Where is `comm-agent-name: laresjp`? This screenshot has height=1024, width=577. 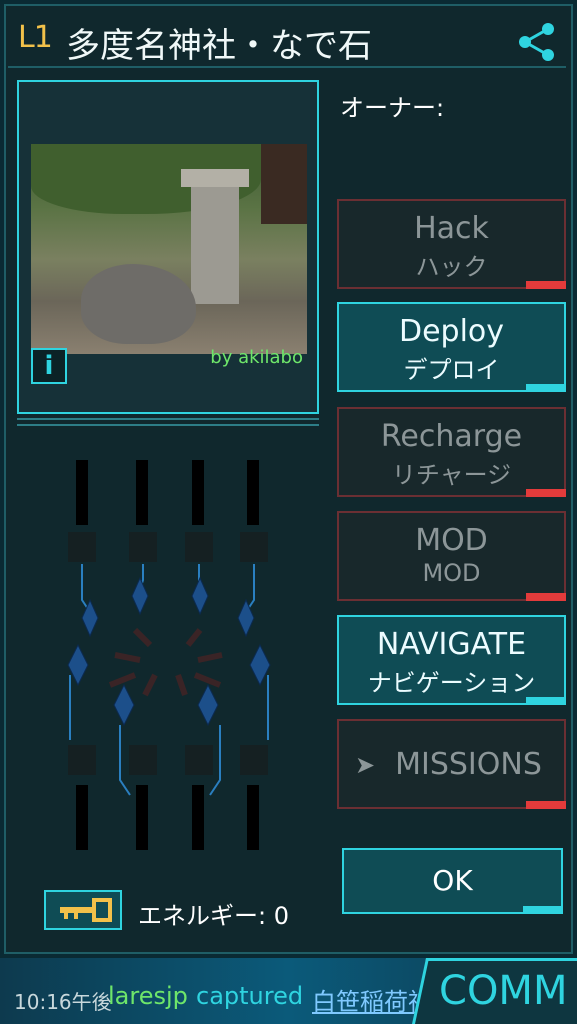 comm-agent-name: laresjp is located at coordinates (148, 996).